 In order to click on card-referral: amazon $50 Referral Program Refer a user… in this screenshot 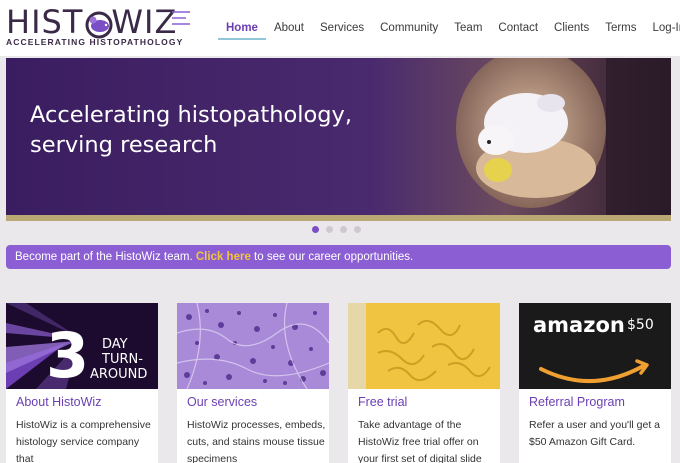, I will do `click(595, 383)`.